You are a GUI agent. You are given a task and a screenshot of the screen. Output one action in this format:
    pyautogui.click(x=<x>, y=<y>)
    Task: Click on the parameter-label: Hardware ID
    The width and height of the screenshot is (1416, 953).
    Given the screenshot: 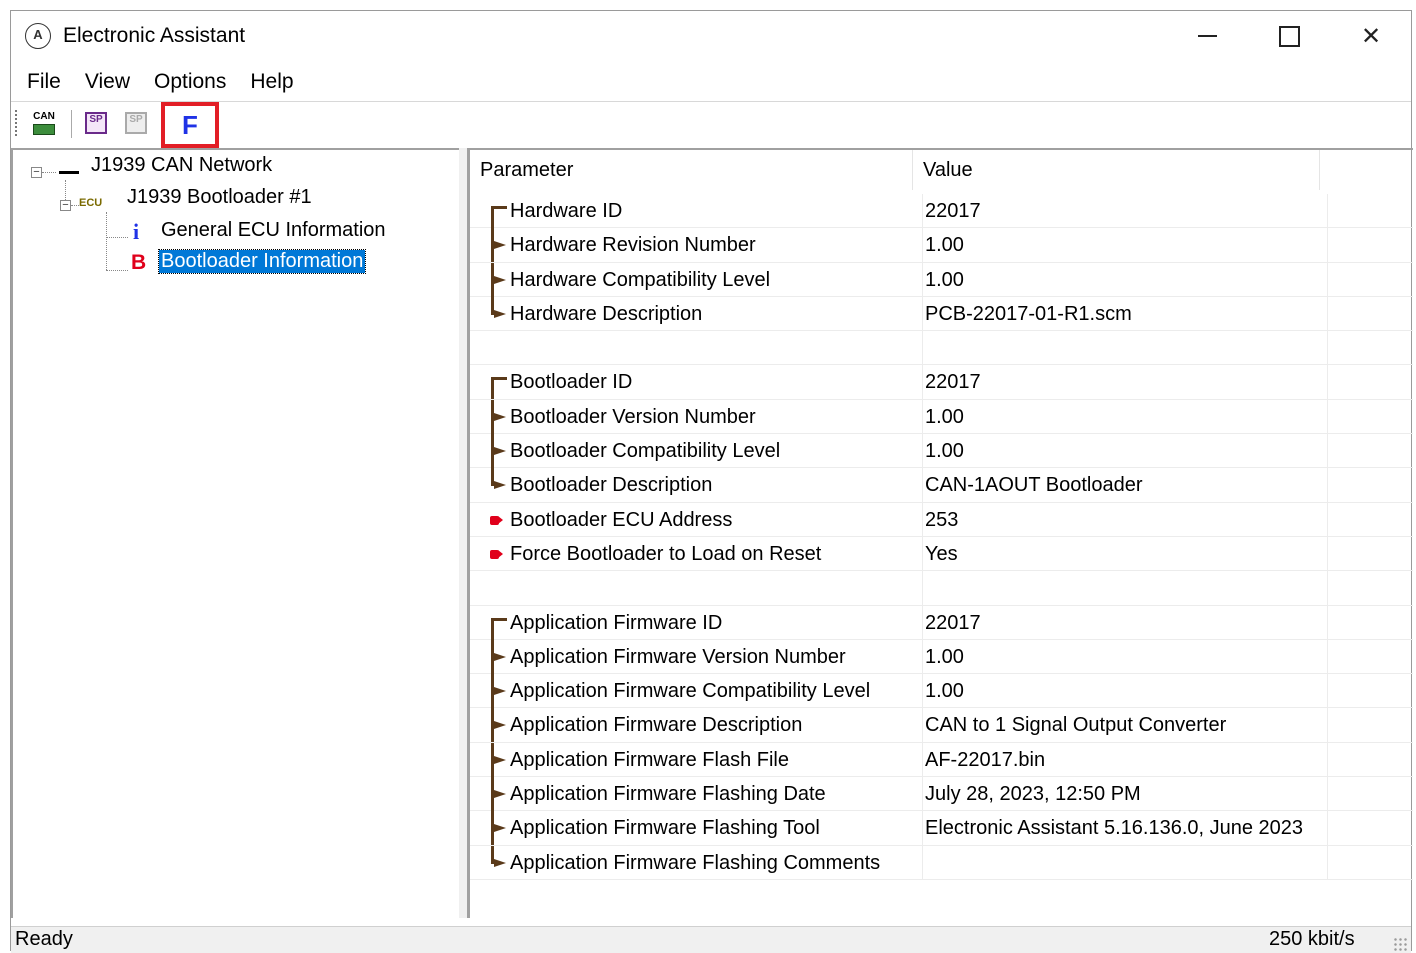 What is the action you would take?
    pyautogui.click(x=566, y=211)
    